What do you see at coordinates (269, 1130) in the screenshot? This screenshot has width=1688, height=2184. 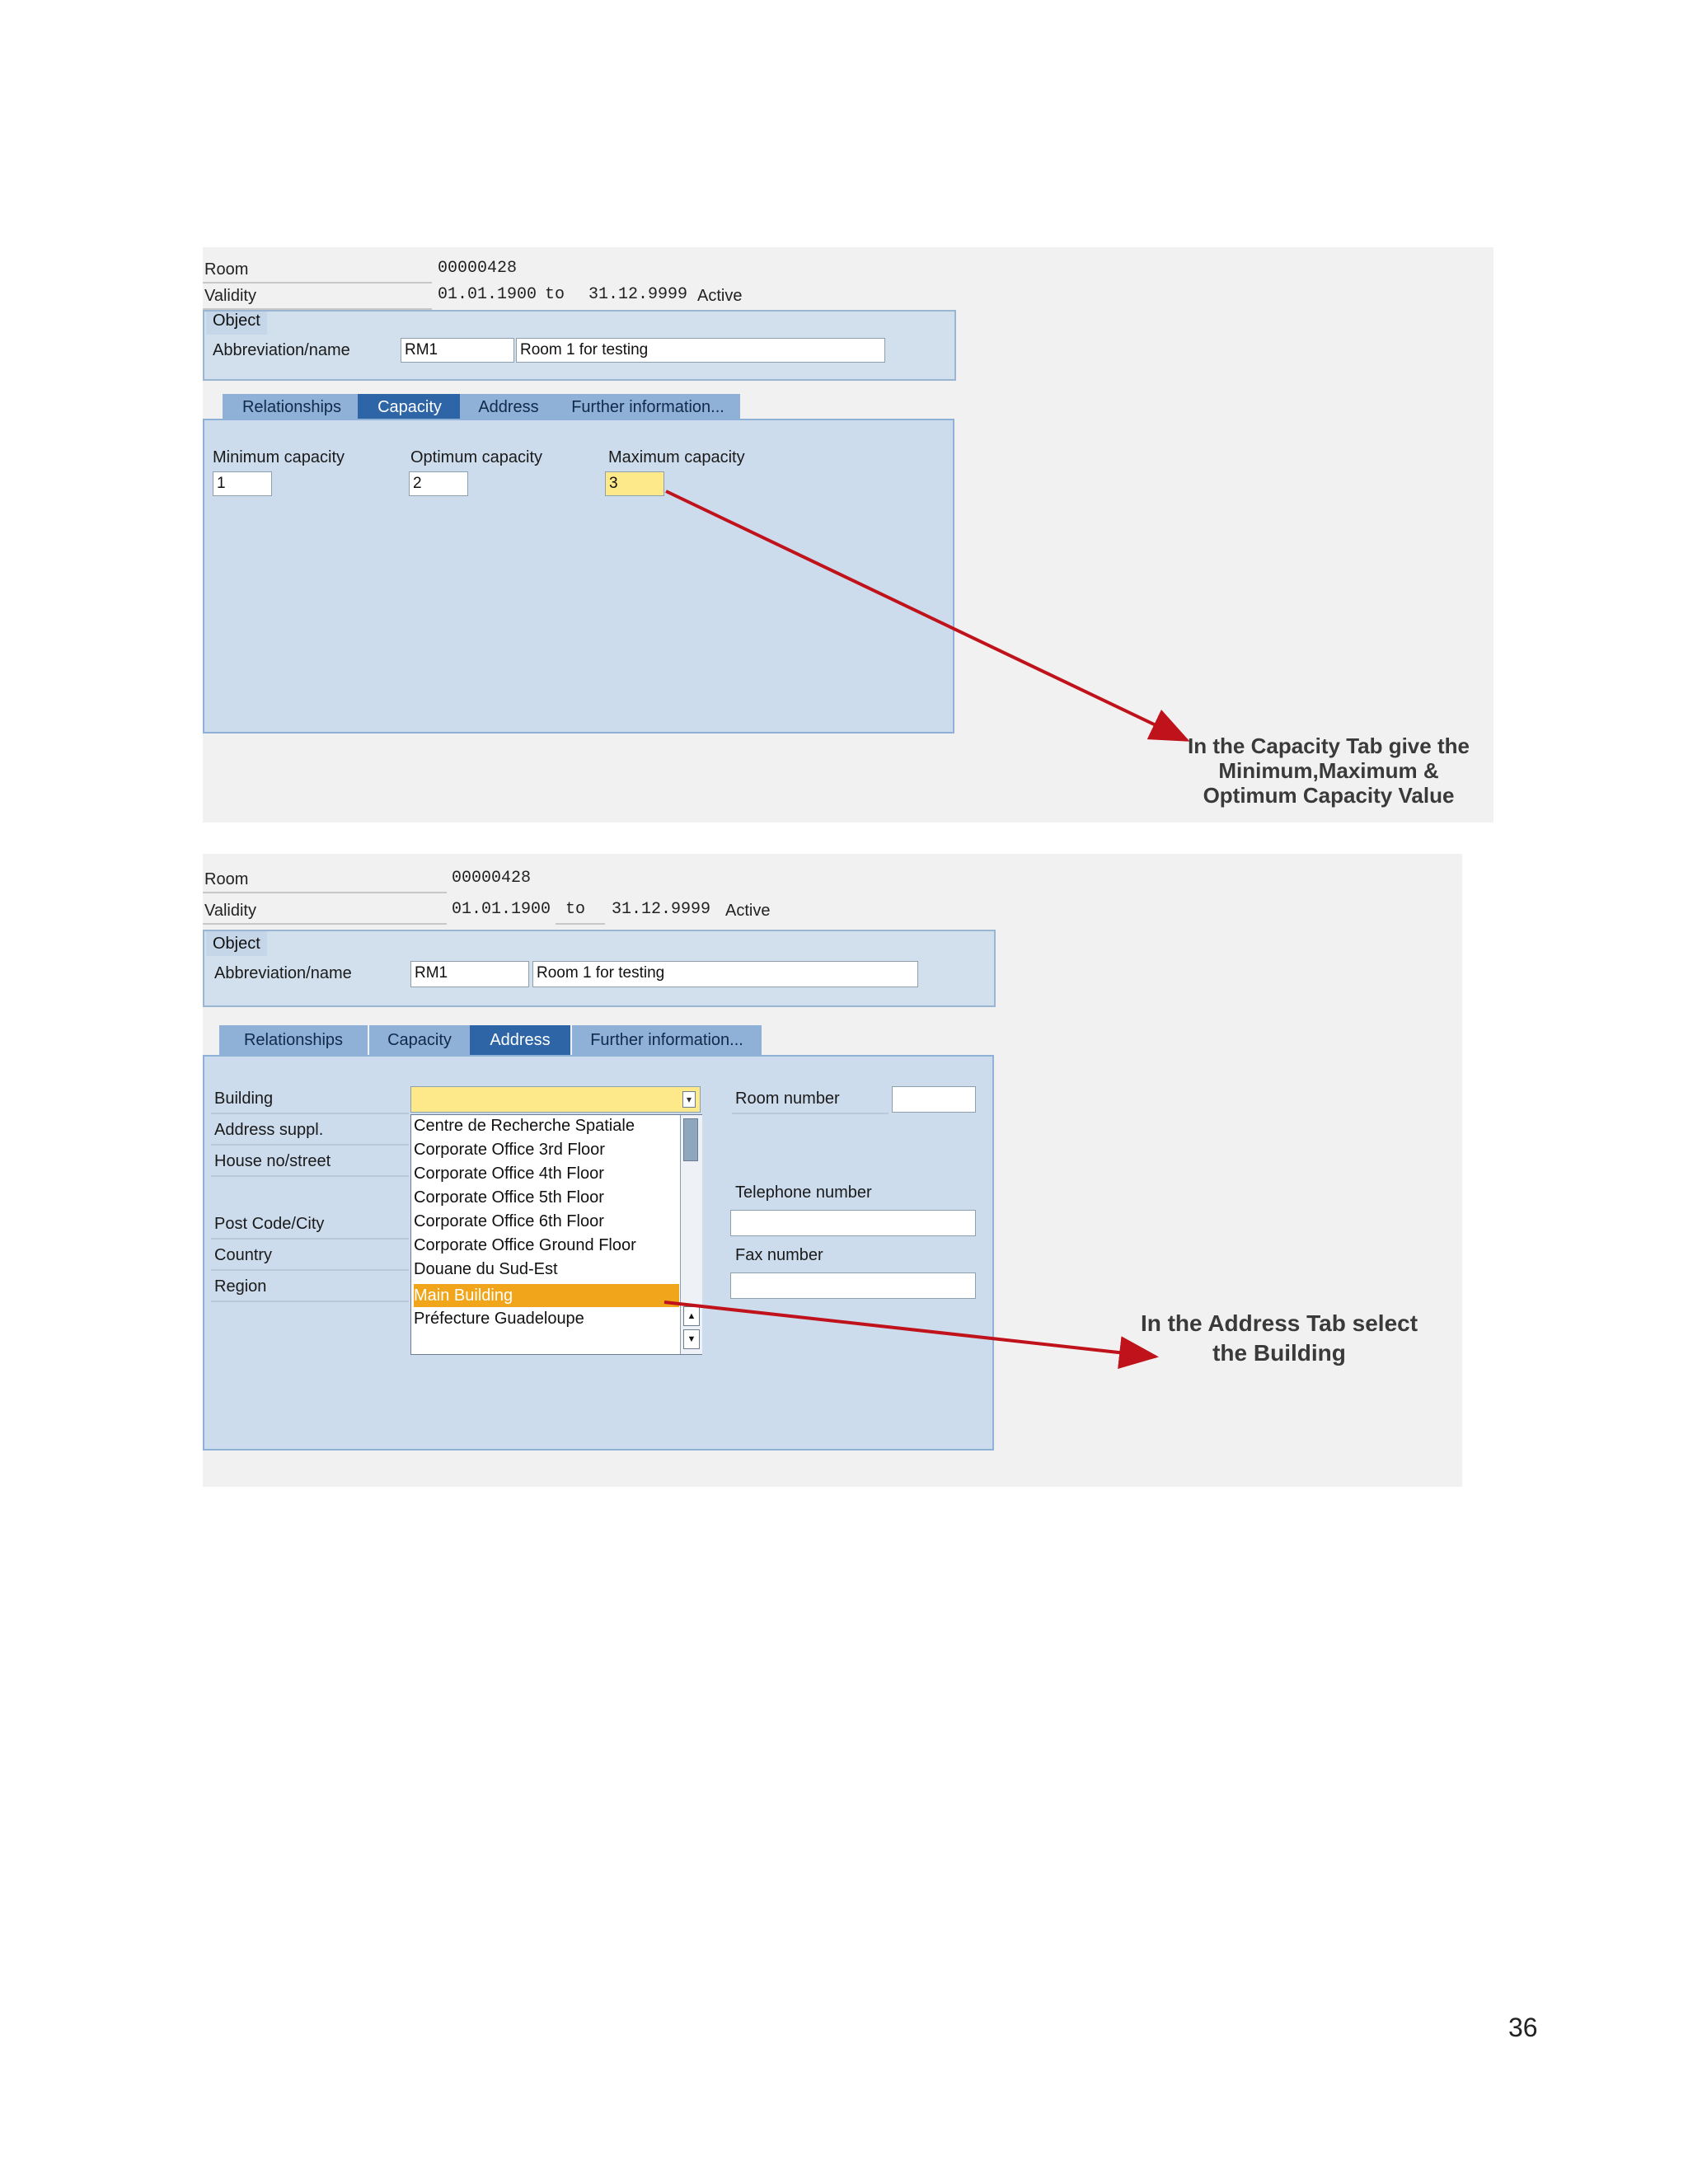 I see `address-suppl-label: Address suppl.` at bounding box center [269, 1130].